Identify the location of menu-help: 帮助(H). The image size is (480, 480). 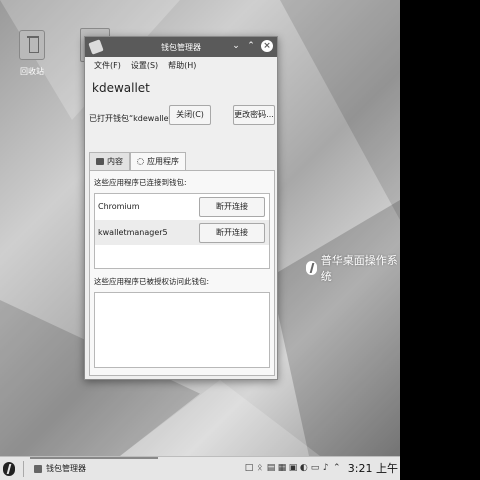
(182, 65).